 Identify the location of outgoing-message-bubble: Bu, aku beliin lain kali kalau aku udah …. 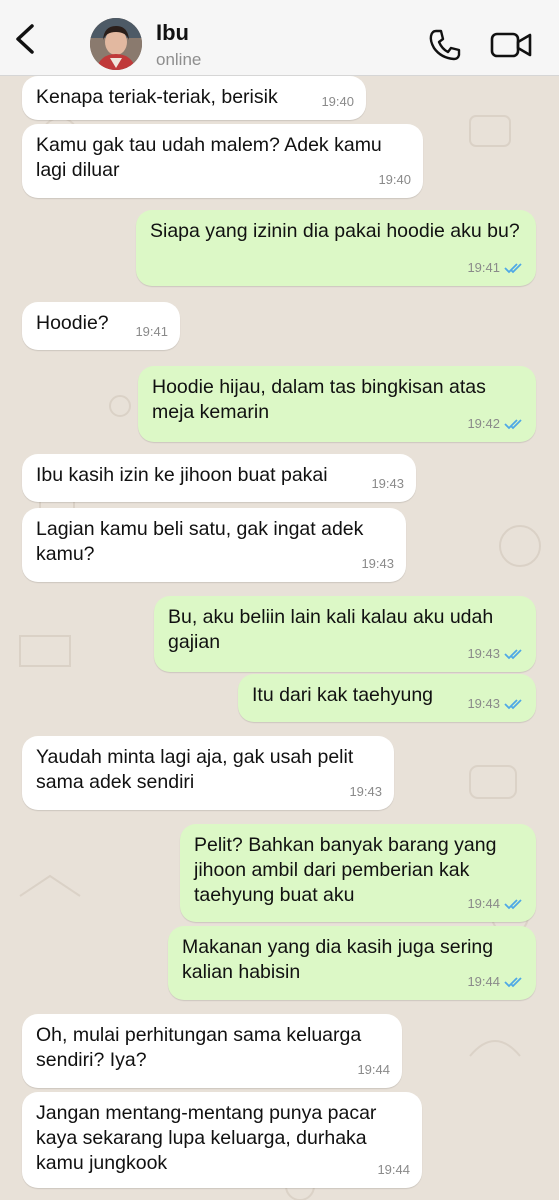
(345, 634).